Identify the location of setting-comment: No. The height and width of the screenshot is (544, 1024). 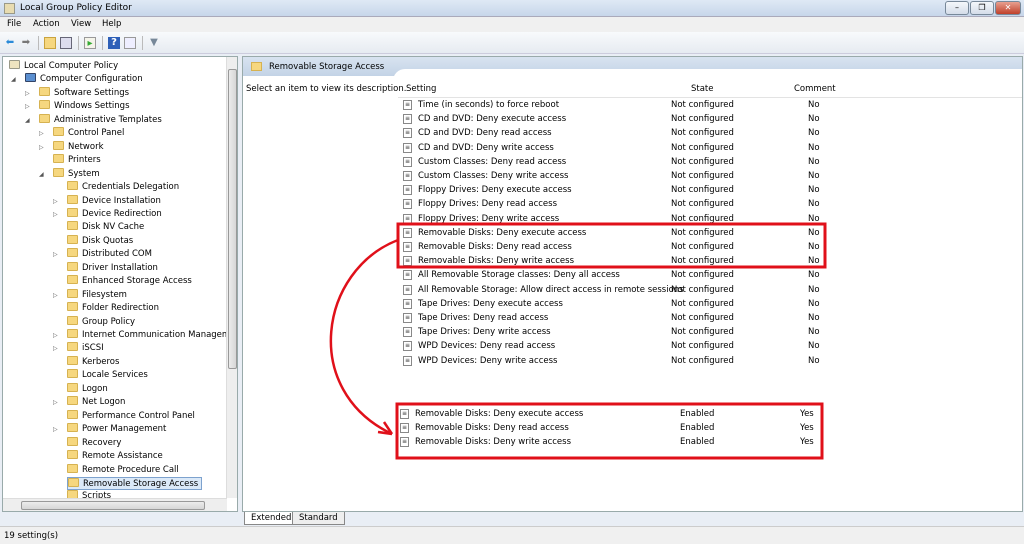
(814, 105).